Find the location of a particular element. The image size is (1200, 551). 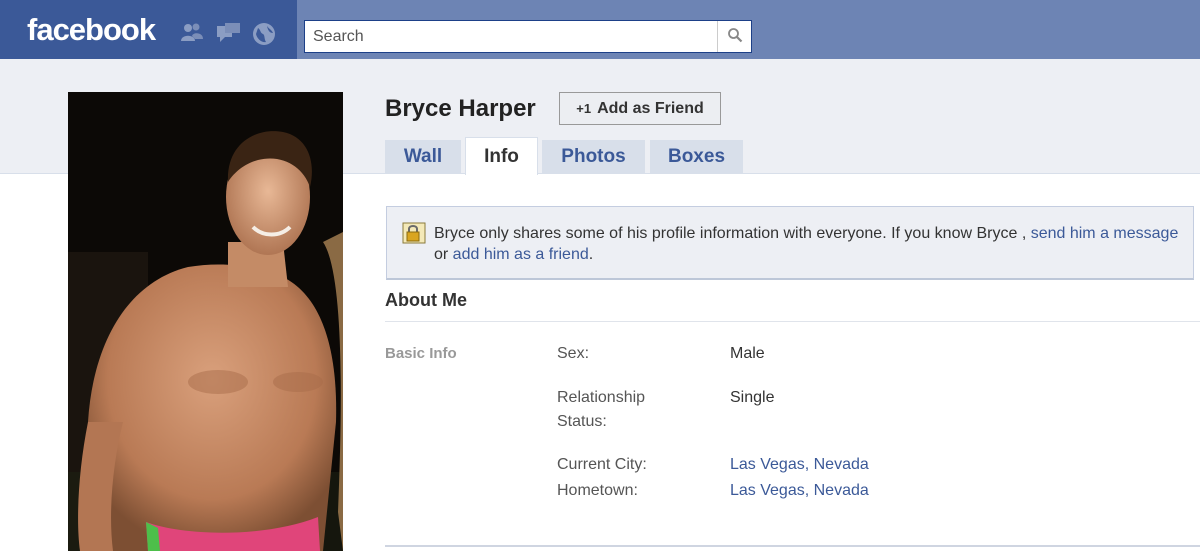

add-friend-button: +1 Add as Friend is located at coordinates (640, 108).